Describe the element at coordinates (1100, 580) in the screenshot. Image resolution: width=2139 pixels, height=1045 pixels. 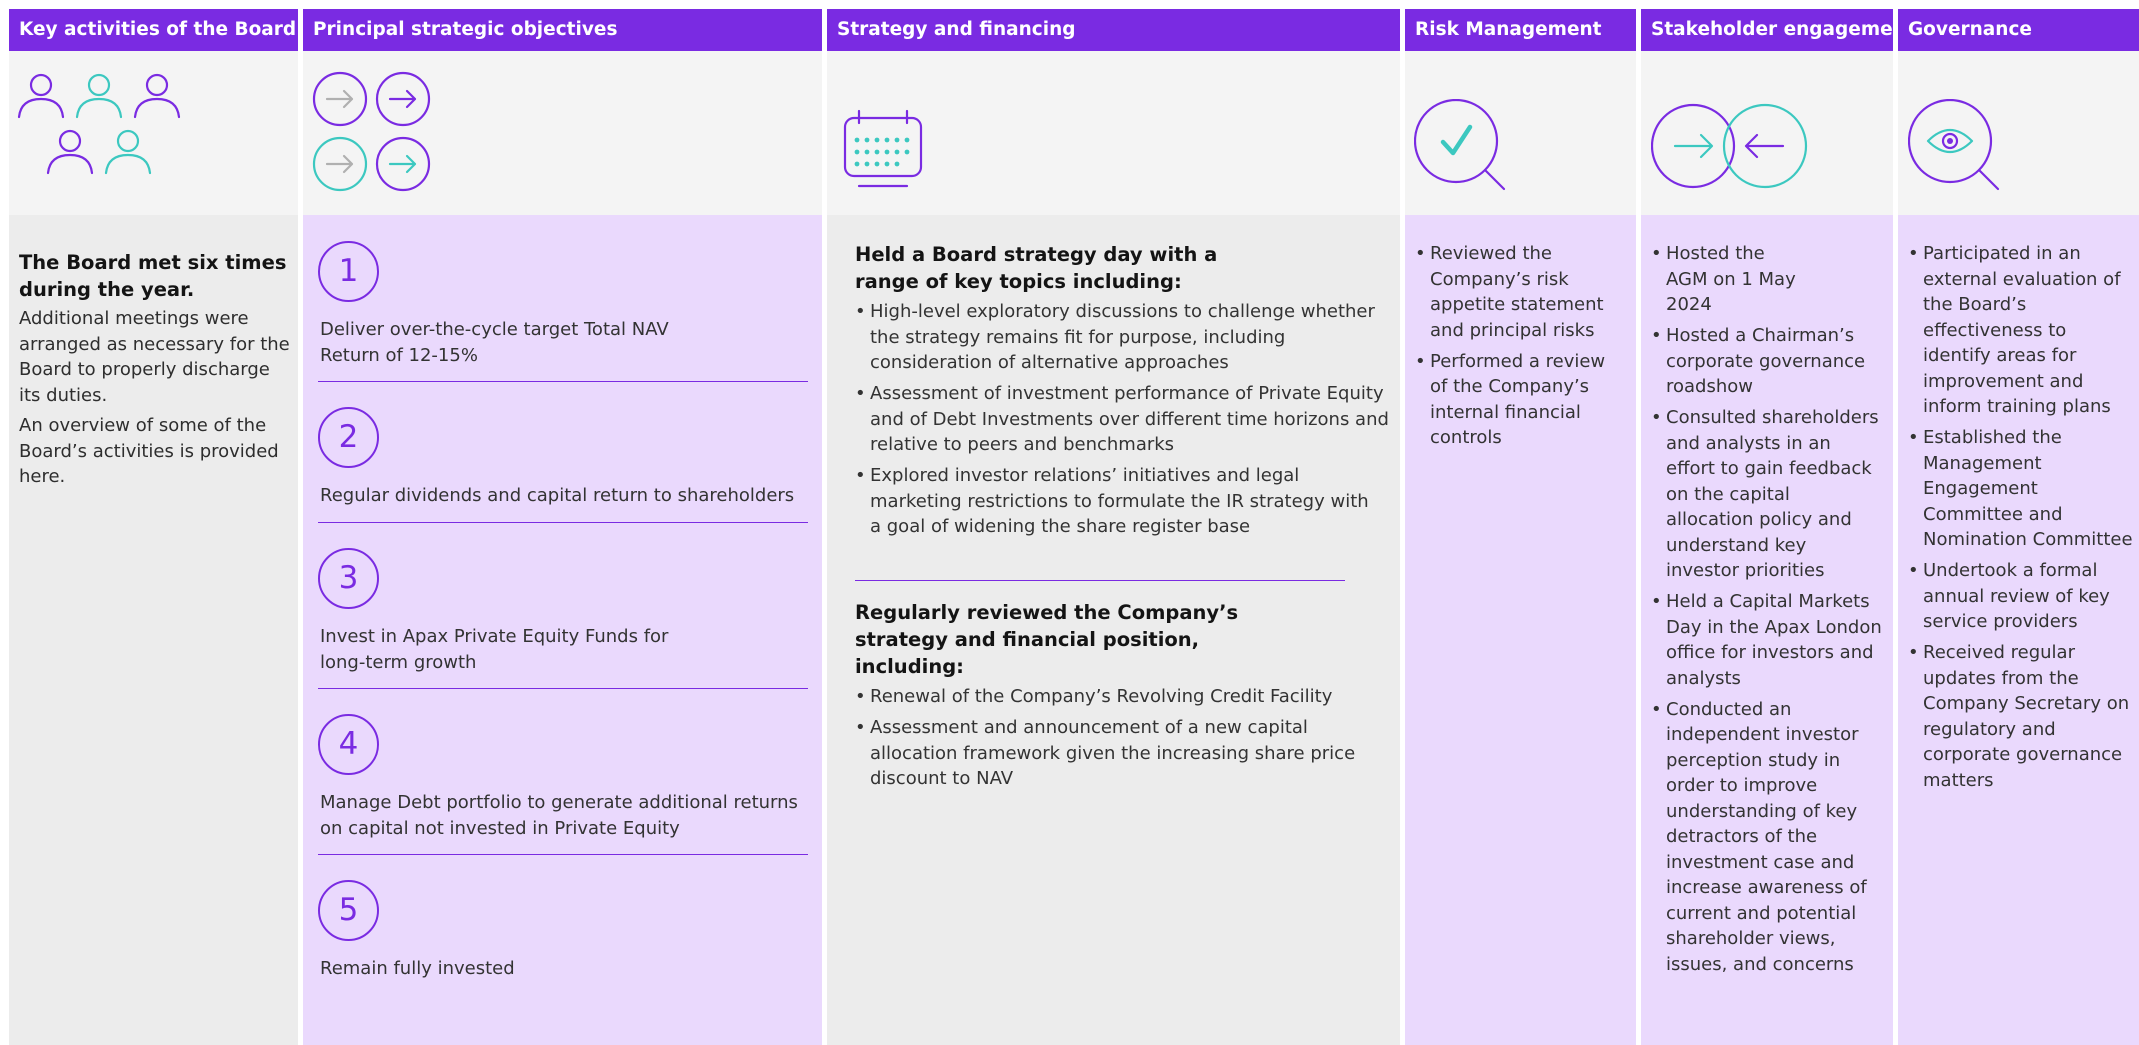
I see `strategy-divider` at that location.